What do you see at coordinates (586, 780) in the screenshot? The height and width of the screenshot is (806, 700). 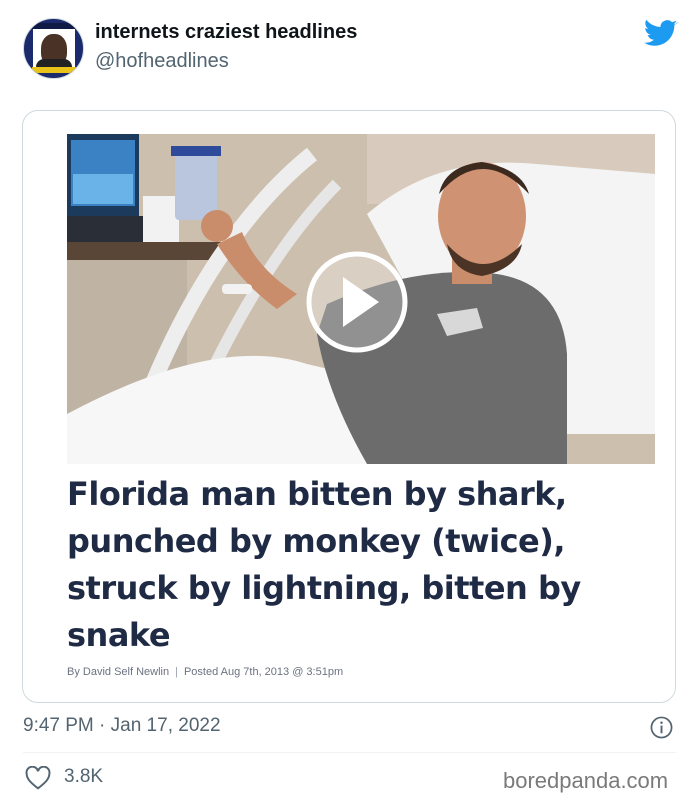 I see `watermark: boredpanda.com` at bounding box center [586, 780].